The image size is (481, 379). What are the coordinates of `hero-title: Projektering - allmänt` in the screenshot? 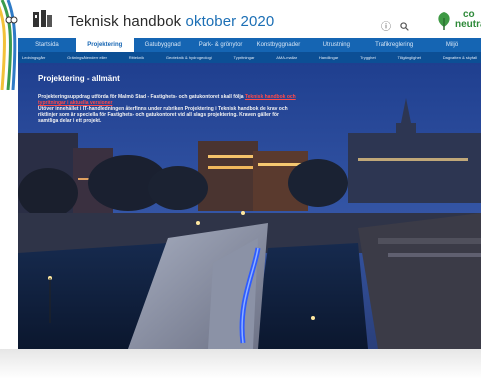 It's located at (79, 78).